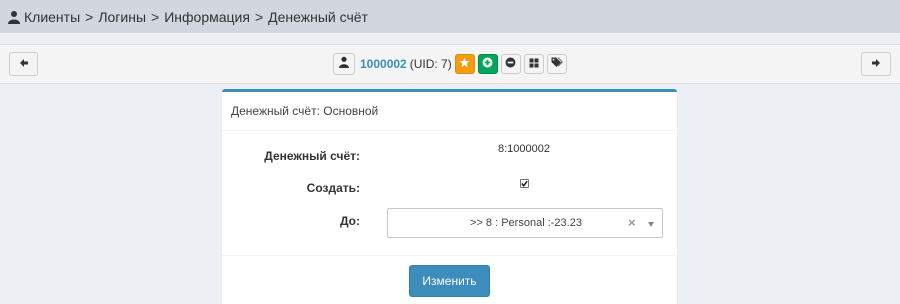 The width and height of the screenshot is (900, 304). I want to click on arrow-right-icon, so click(876, 64).